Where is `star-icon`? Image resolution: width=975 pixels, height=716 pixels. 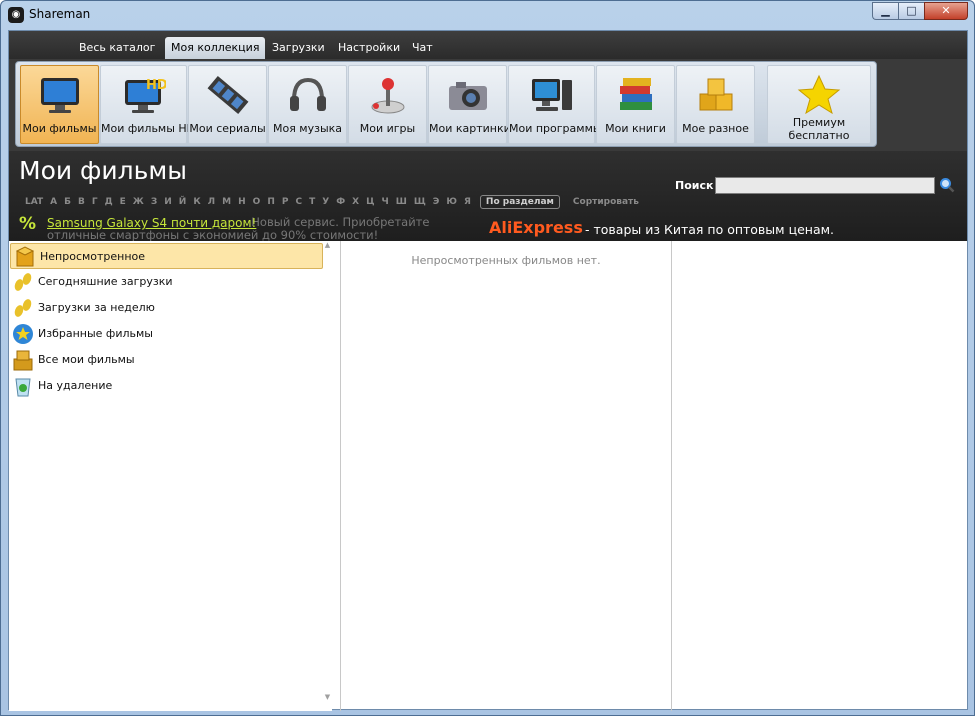
star-icon is located at coordinates (819, 94).